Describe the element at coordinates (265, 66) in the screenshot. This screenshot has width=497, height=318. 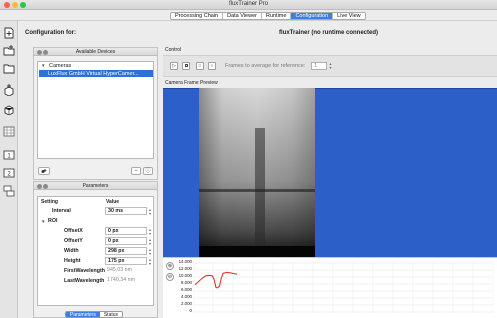
I see `frames-average-label: Frames to average for reference:` at that location.